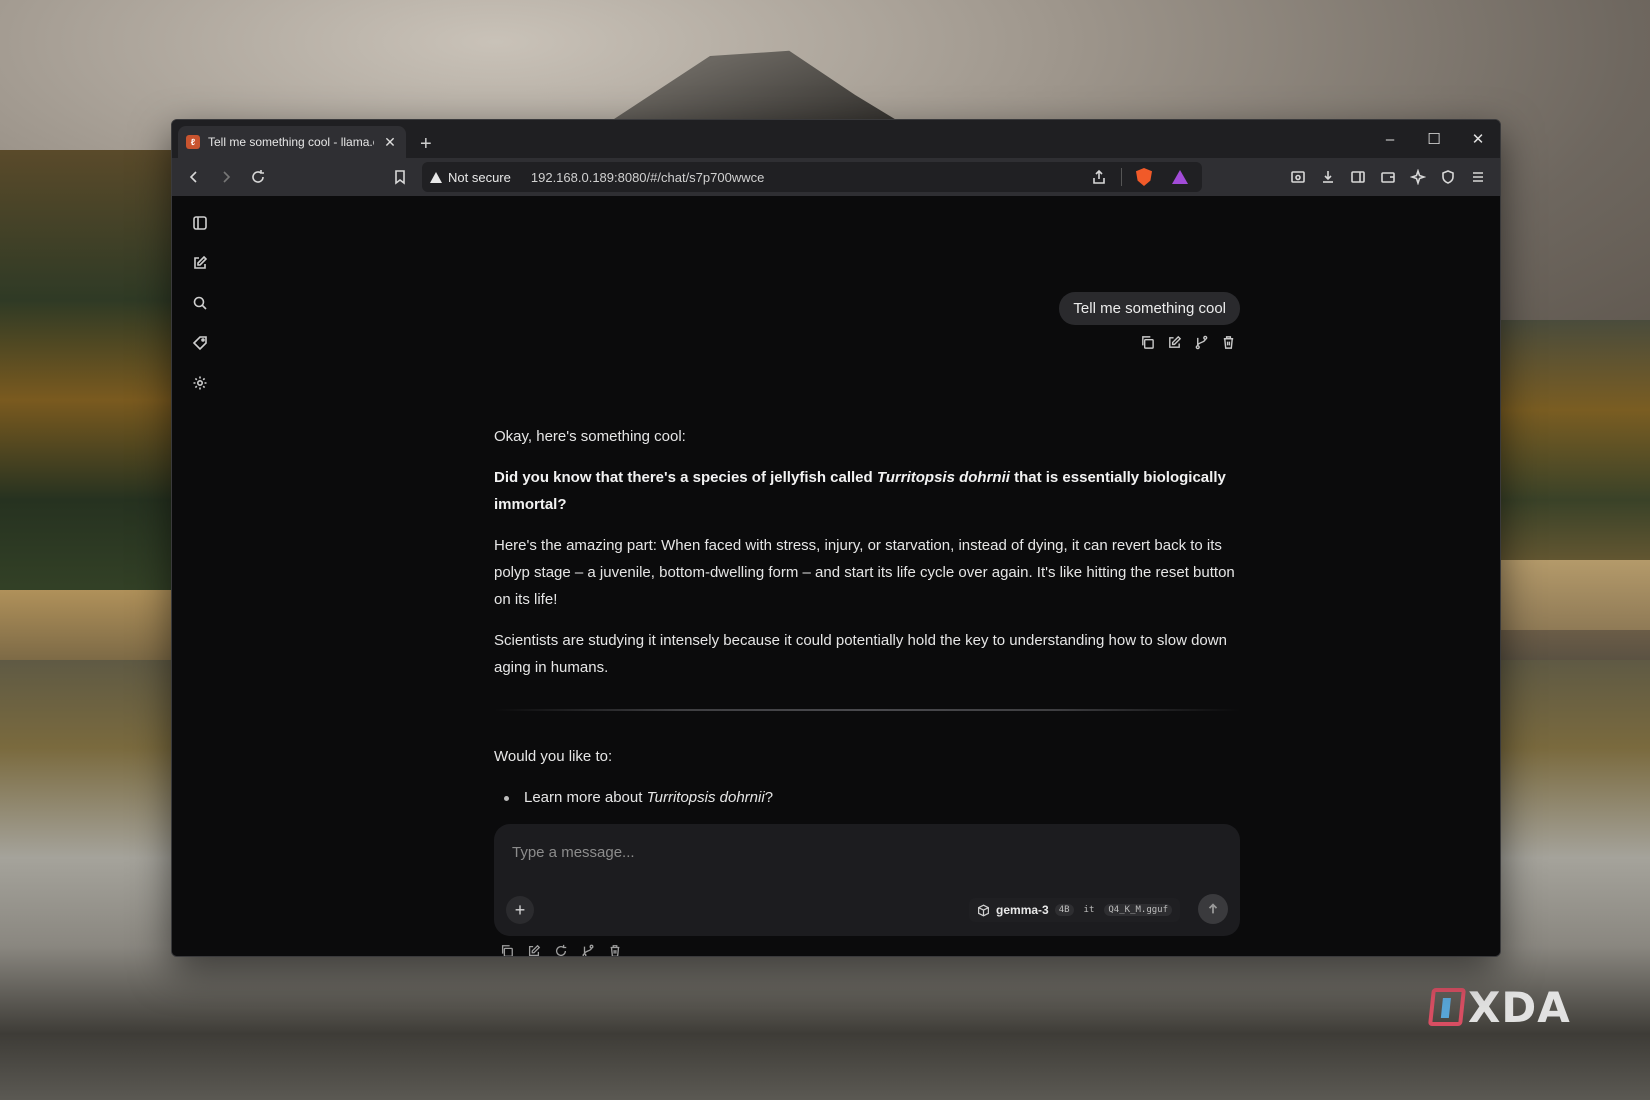  I want to click on horizontal-rule, so click(867, 710).